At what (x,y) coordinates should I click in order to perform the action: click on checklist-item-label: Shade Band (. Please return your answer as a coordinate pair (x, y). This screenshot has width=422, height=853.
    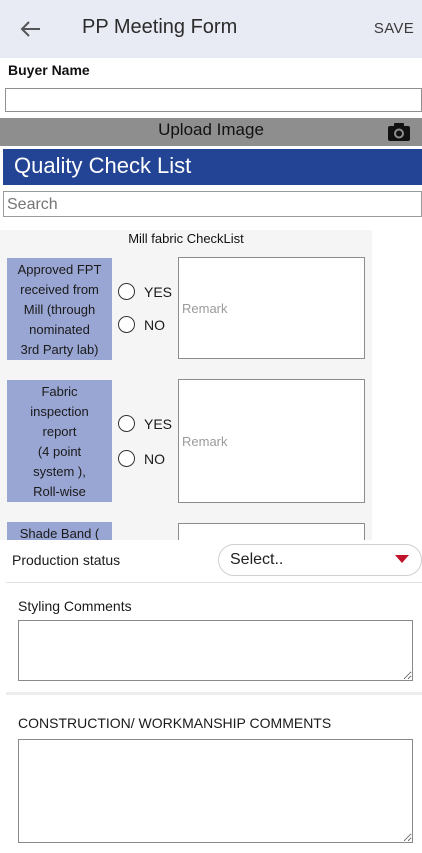
    Looking at the image, I should click on (59, 532).